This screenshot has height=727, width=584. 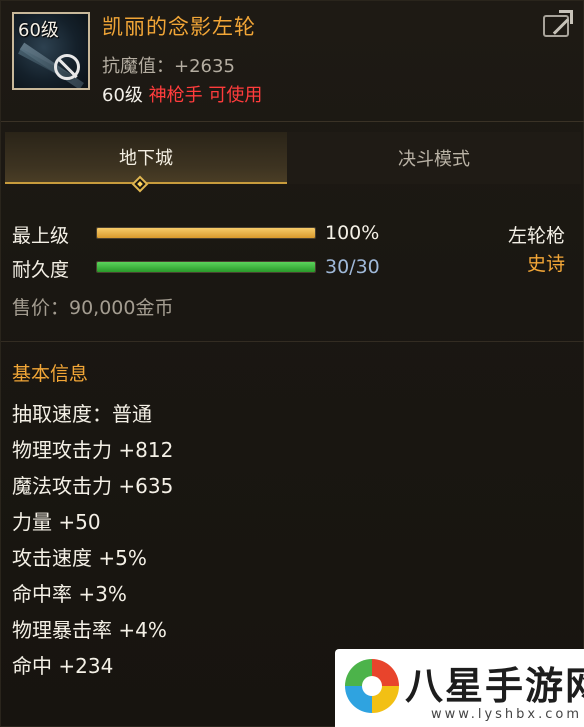 What do you see at coordinates (292, 121) in the screenshot?
I see `header-divider` at bounding box center [292, 121].